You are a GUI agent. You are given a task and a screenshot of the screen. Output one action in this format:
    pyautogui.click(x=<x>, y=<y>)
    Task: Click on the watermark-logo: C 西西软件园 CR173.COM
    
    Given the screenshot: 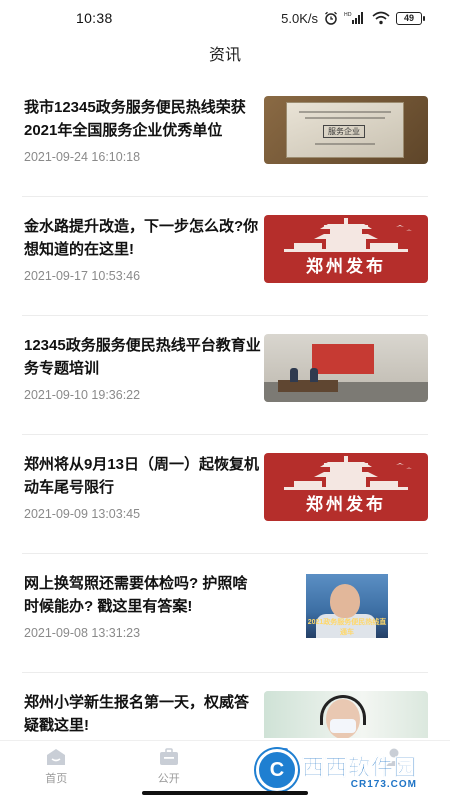 What is the action you would take?
    pyautogui.click(x=351, y=770)
    